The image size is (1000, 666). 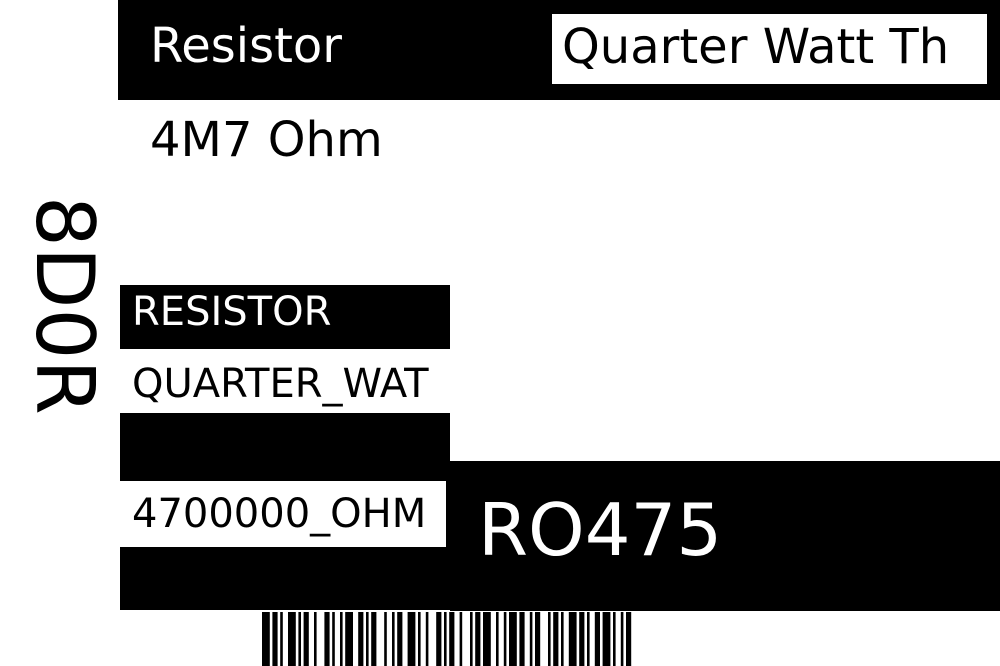 I want to click on barcode, so click(x=447, y=639).